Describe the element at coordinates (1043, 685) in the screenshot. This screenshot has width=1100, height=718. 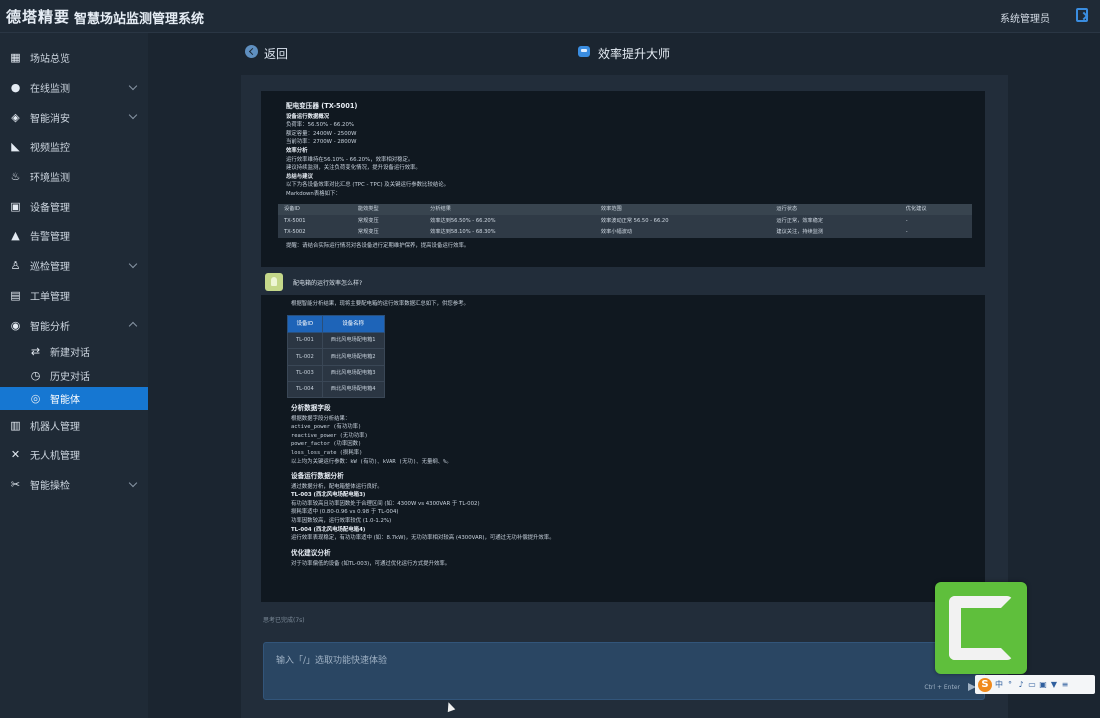
I see `skin-icon: ▣` at that location.